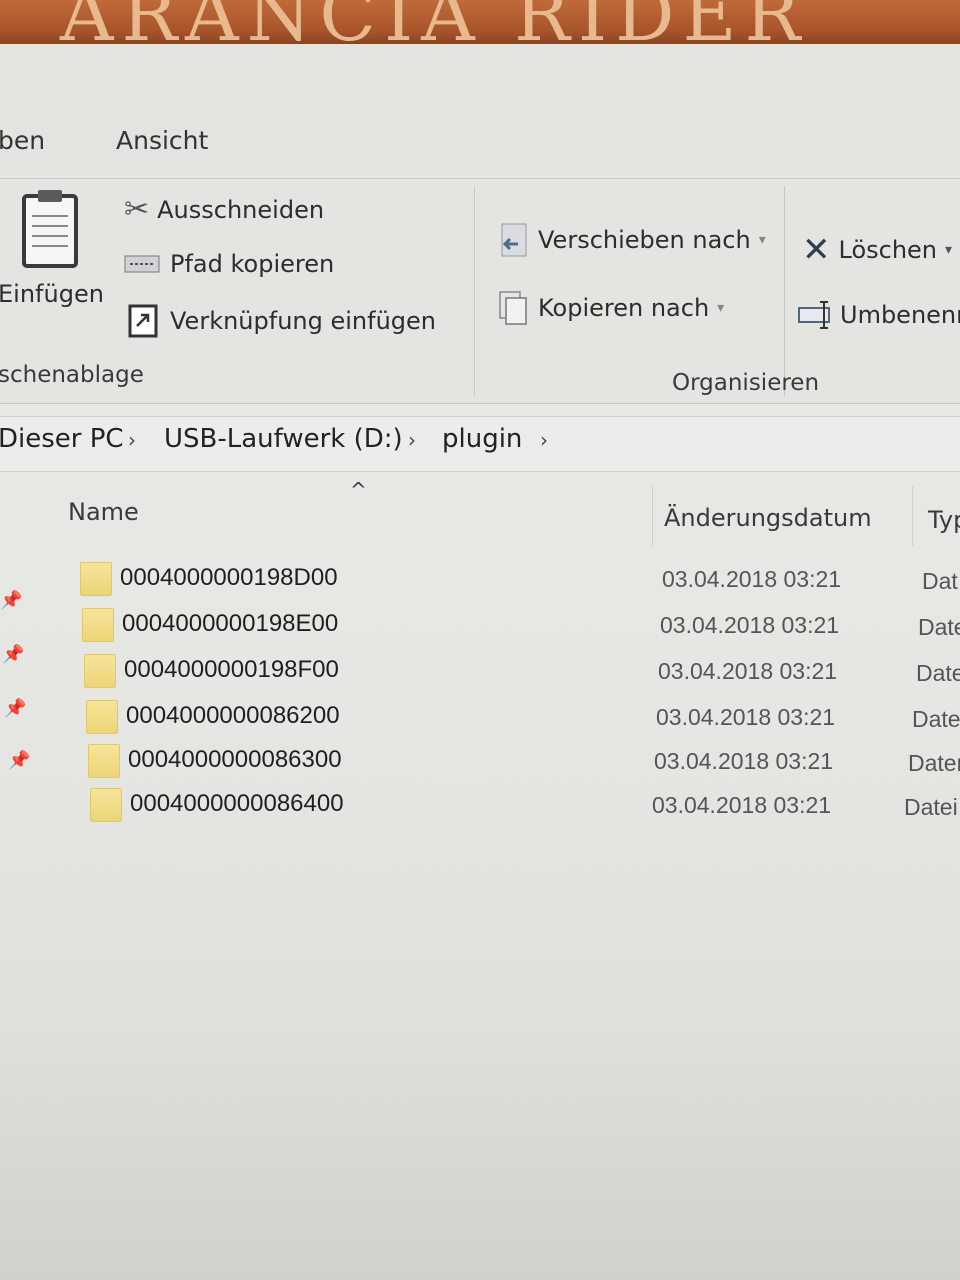  Describe the element at coordinates (231, 670) in the screenshot. I see `file-name: 0004000000198F00` at that location.